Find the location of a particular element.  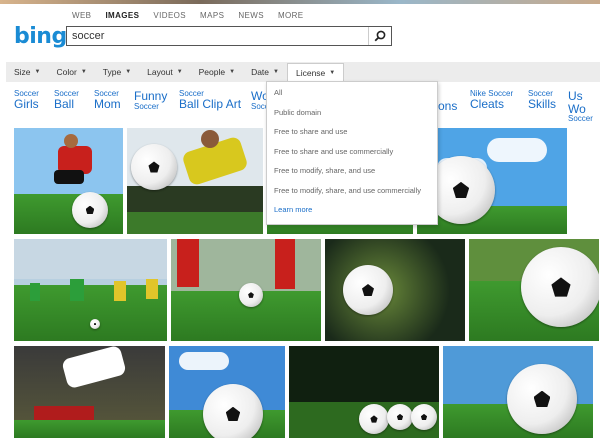

search-box is located at coordinates (229, 36).